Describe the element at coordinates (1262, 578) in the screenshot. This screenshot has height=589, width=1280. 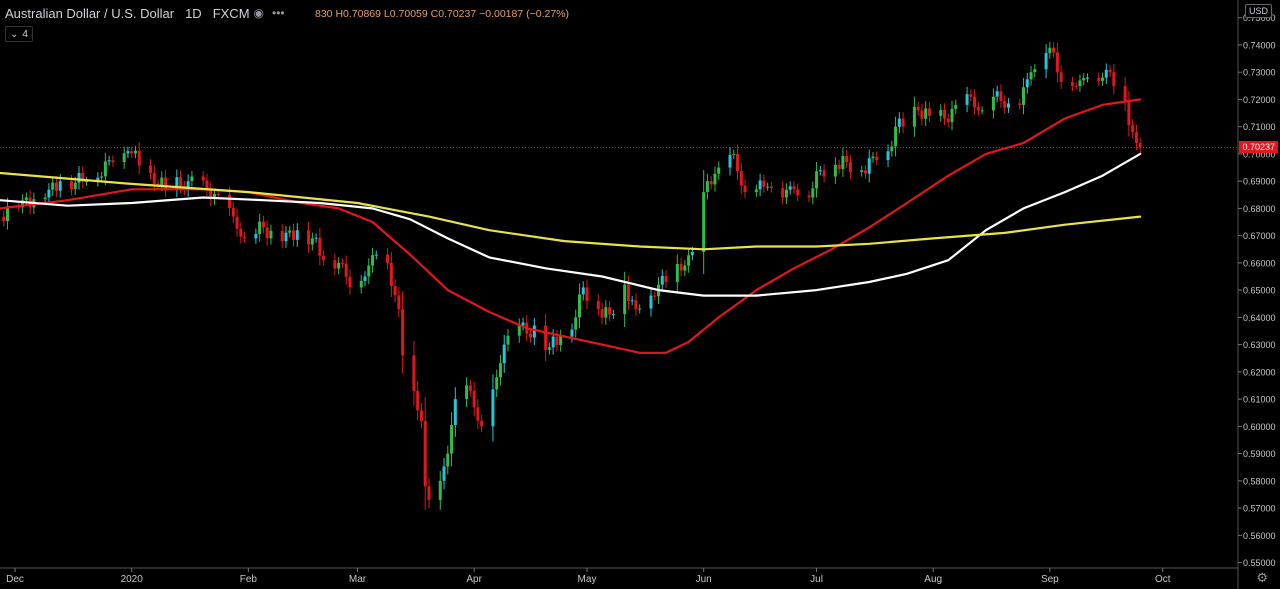
I see `gear-icon: ⚙` at that location.